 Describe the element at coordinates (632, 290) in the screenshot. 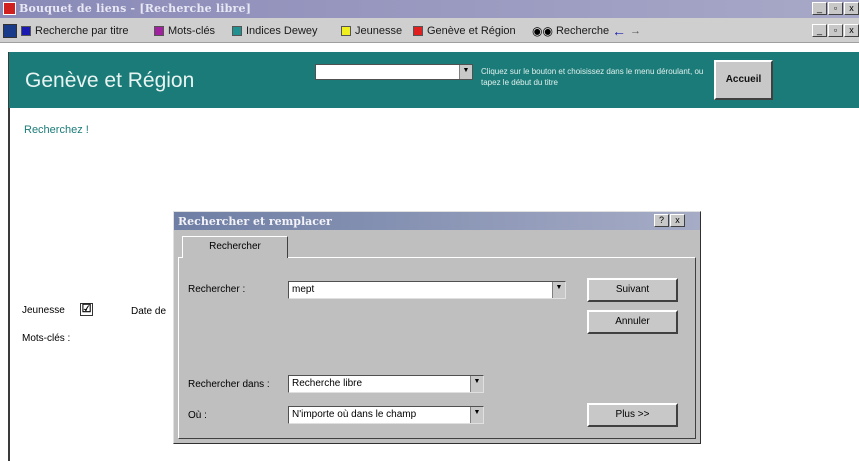

I see `suivant-button: Suivant` at that location.